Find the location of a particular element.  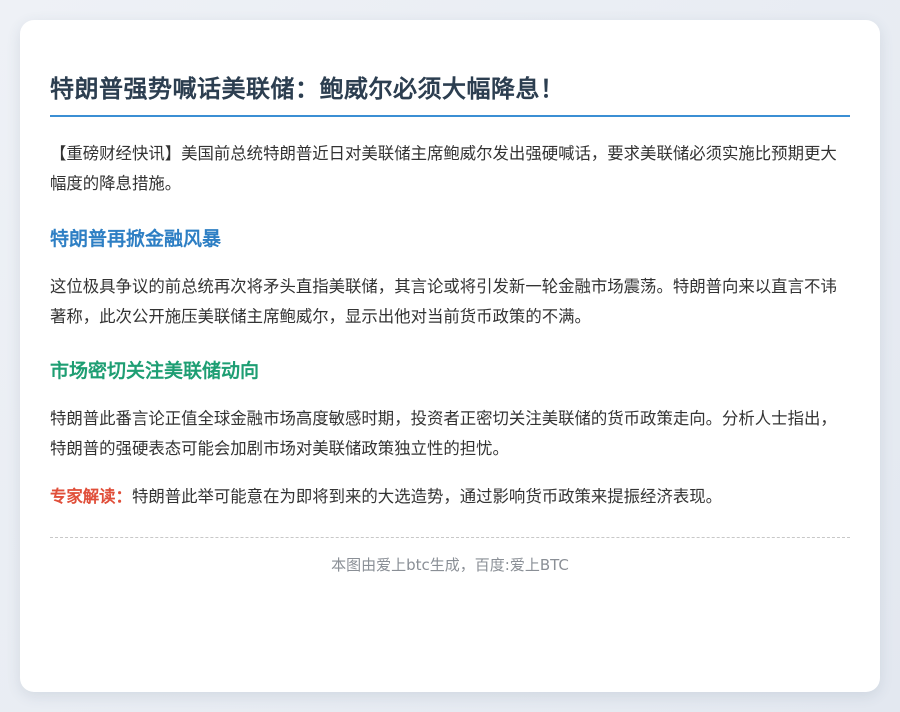

expert-label: 专家解读： is located at coordinates (91, 496).